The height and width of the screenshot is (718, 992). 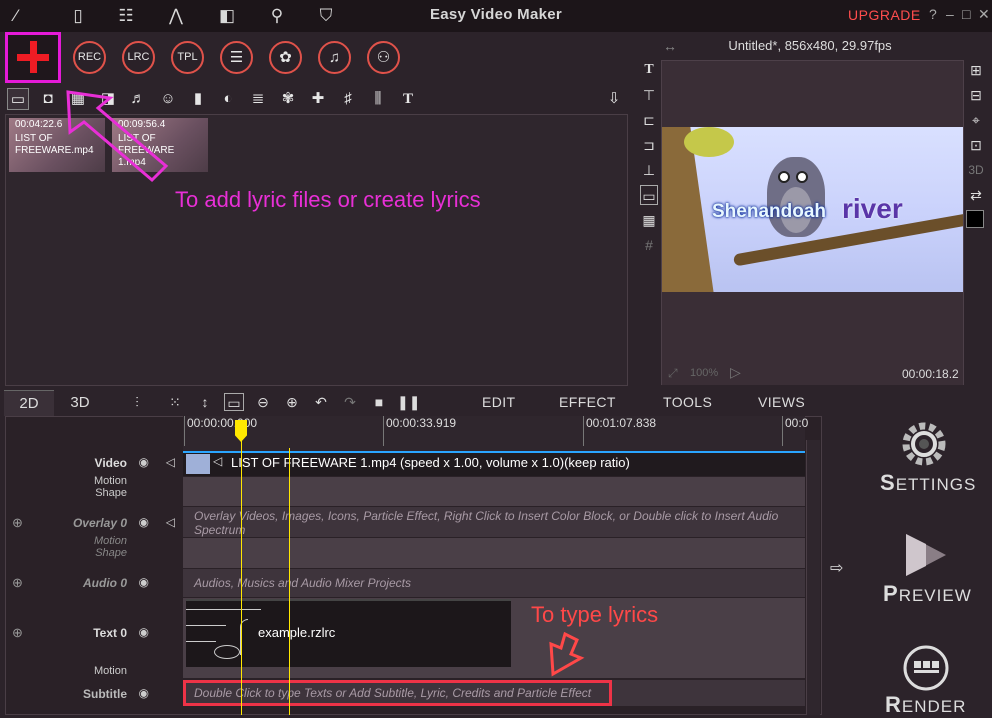 I want to click on cursor-line, so click(x=289, y=581).